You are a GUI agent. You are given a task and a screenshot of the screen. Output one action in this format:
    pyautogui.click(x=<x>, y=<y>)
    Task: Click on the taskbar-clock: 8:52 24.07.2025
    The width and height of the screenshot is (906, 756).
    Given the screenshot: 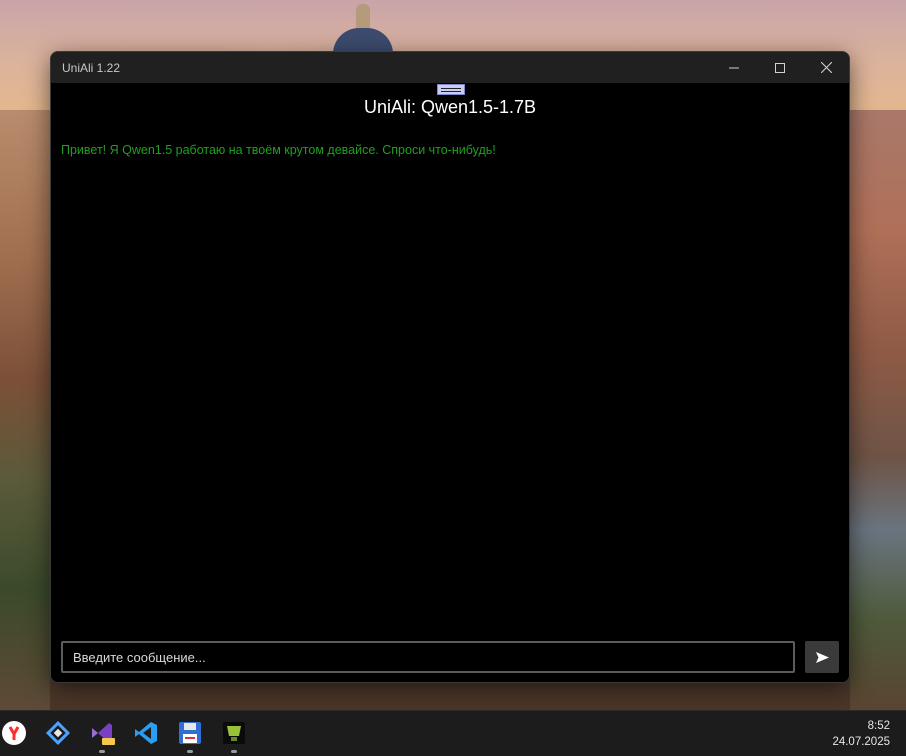 What is the action you would take?
    pyautogui.click(x=861, y=734)
    